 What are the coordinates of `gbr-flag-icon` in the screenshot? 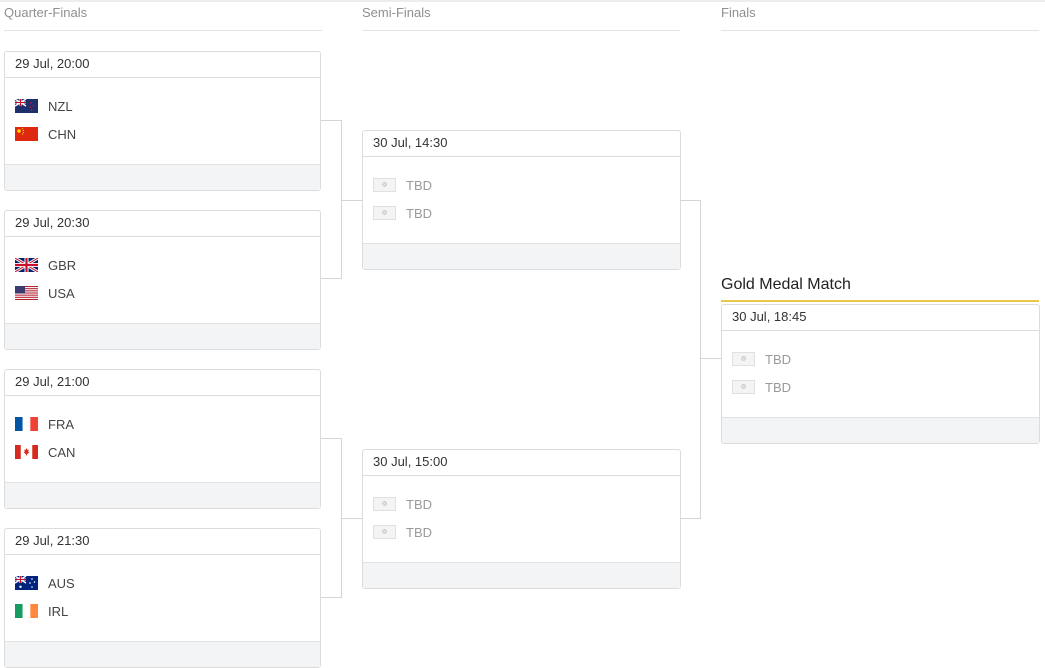 It's located at (26, 265).